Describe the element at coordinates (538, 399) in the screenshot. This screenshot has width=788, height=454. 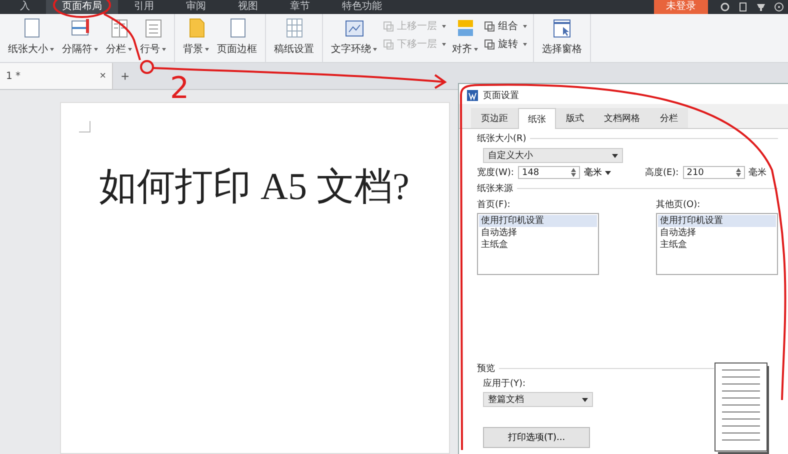
I see `apply-to-dropdown: 整篇文档` at that location.